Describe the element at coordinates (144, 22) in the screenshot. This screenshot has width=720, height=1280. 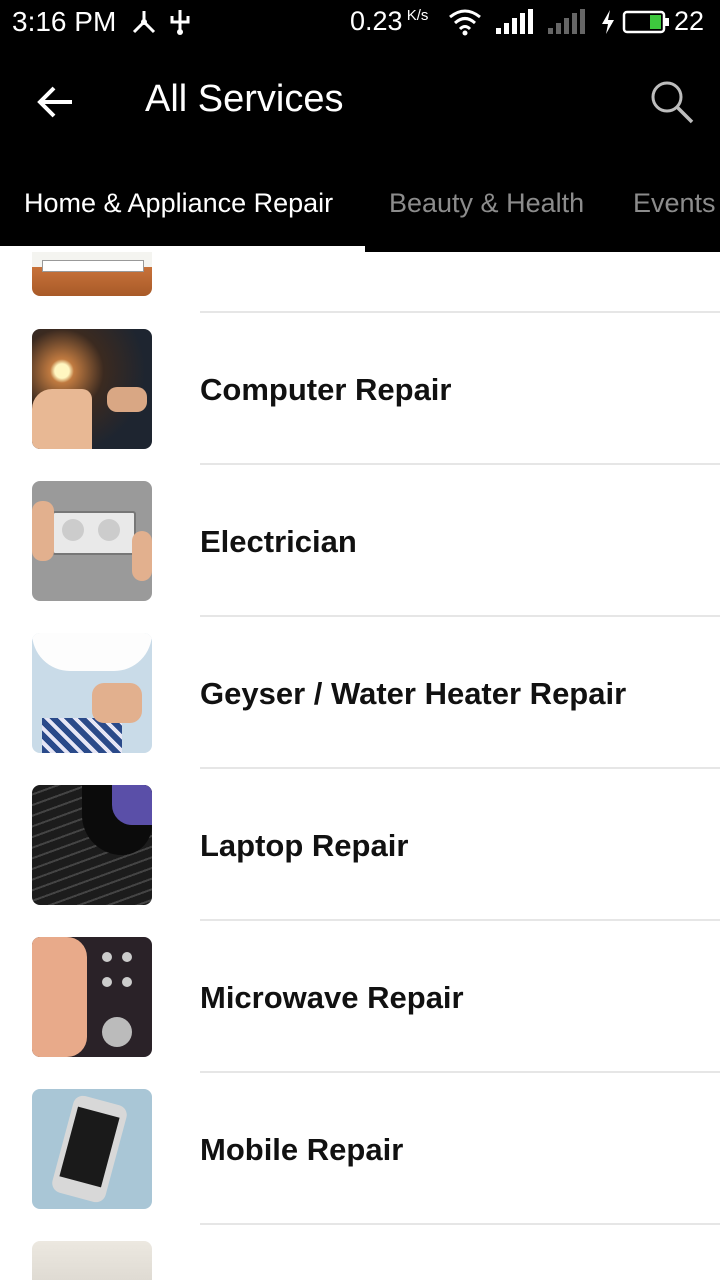
I see `share-icon` at that location.